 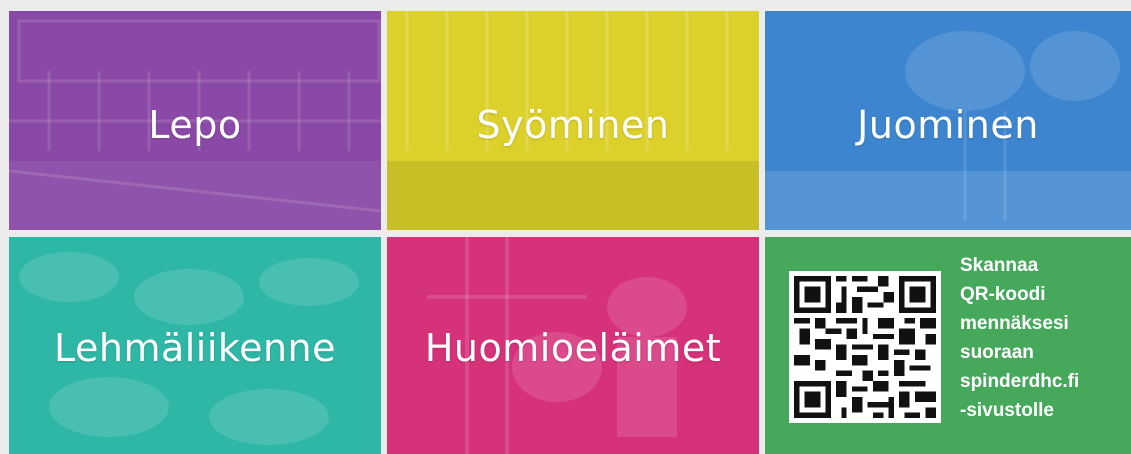 I want to click on qr-text-line: -sivustolle, so click(x=1007, y=410).